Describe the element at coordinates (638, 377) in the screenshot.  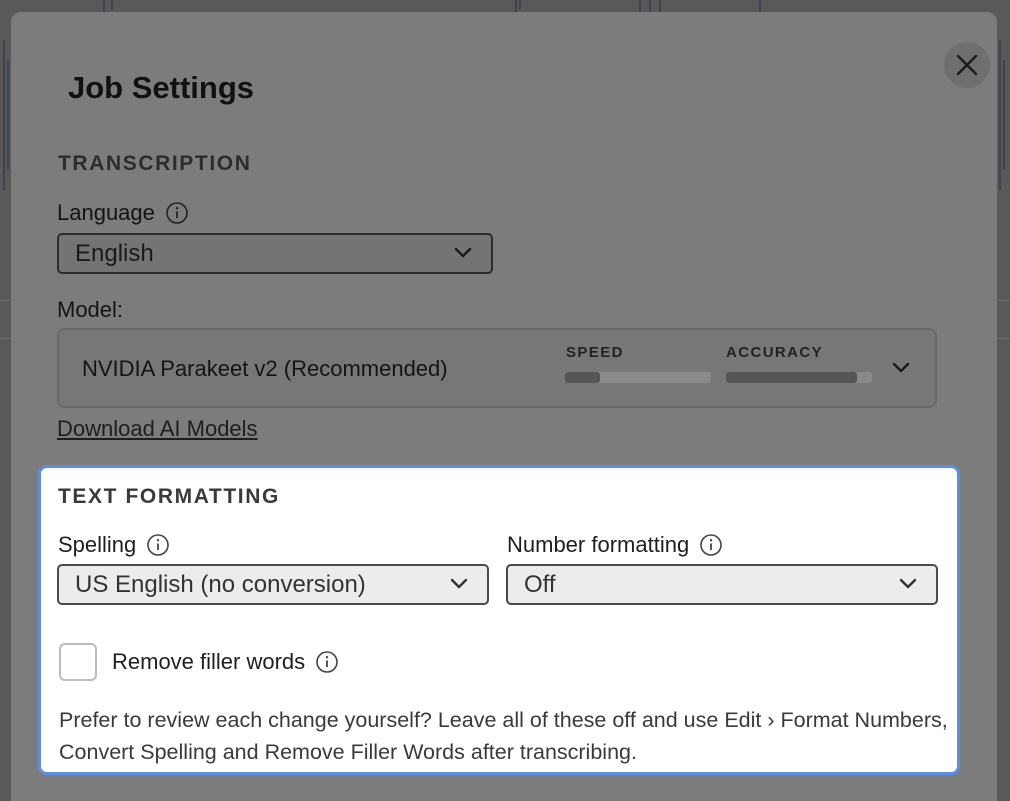
I see `speed-meter` at that location.